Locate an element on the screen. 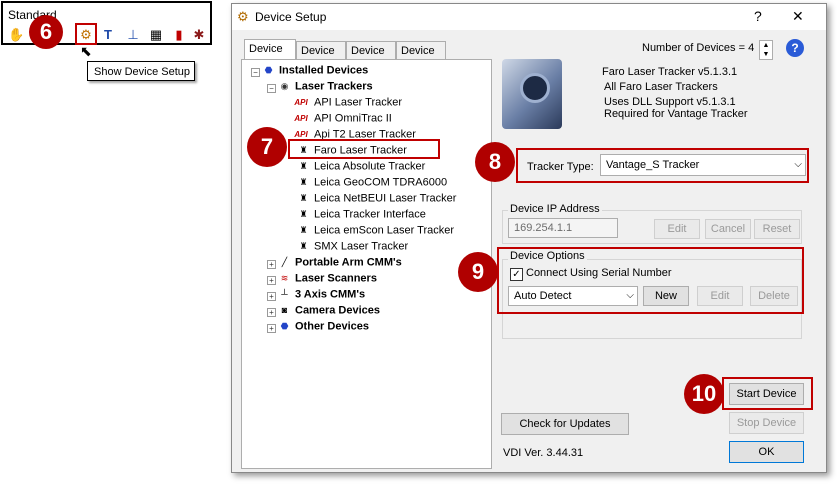 The height and width of the screenshot is (486, 837). expand-portable-arm-icon: + is located at coordinates (271, 264).